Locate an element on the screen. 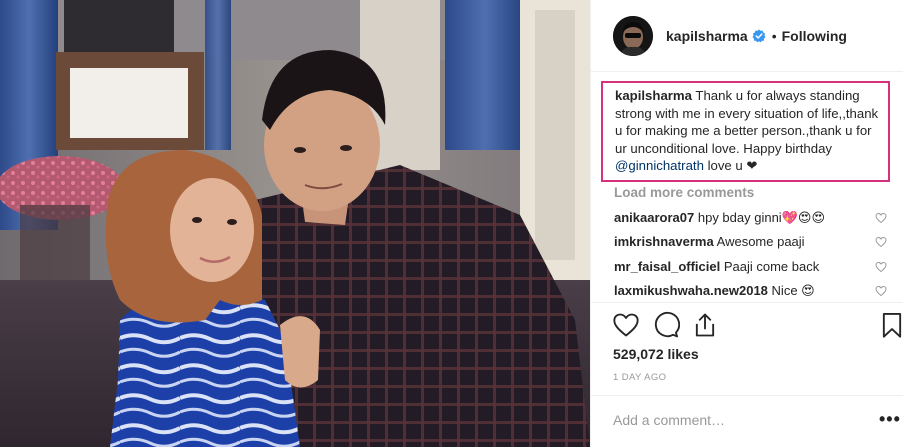 The height and width of the screenshot is (447, 903). comment-item: anikaarora07 hpy bday ginni💖😍😍 is located at coordinates (751, 218).